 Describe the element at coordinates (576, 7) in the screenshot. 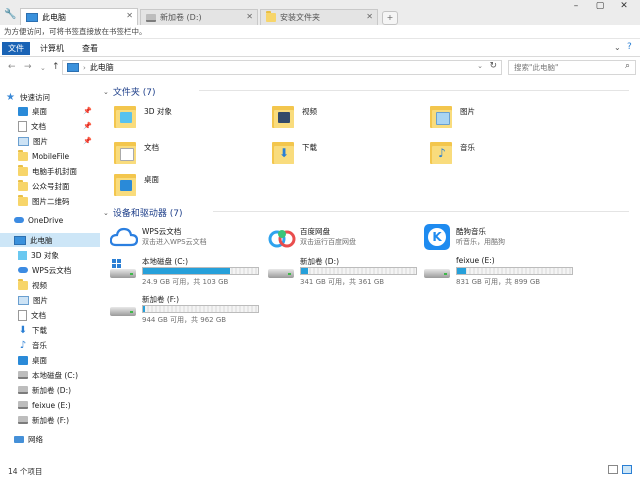

I see `minimize-button: –` at that location.